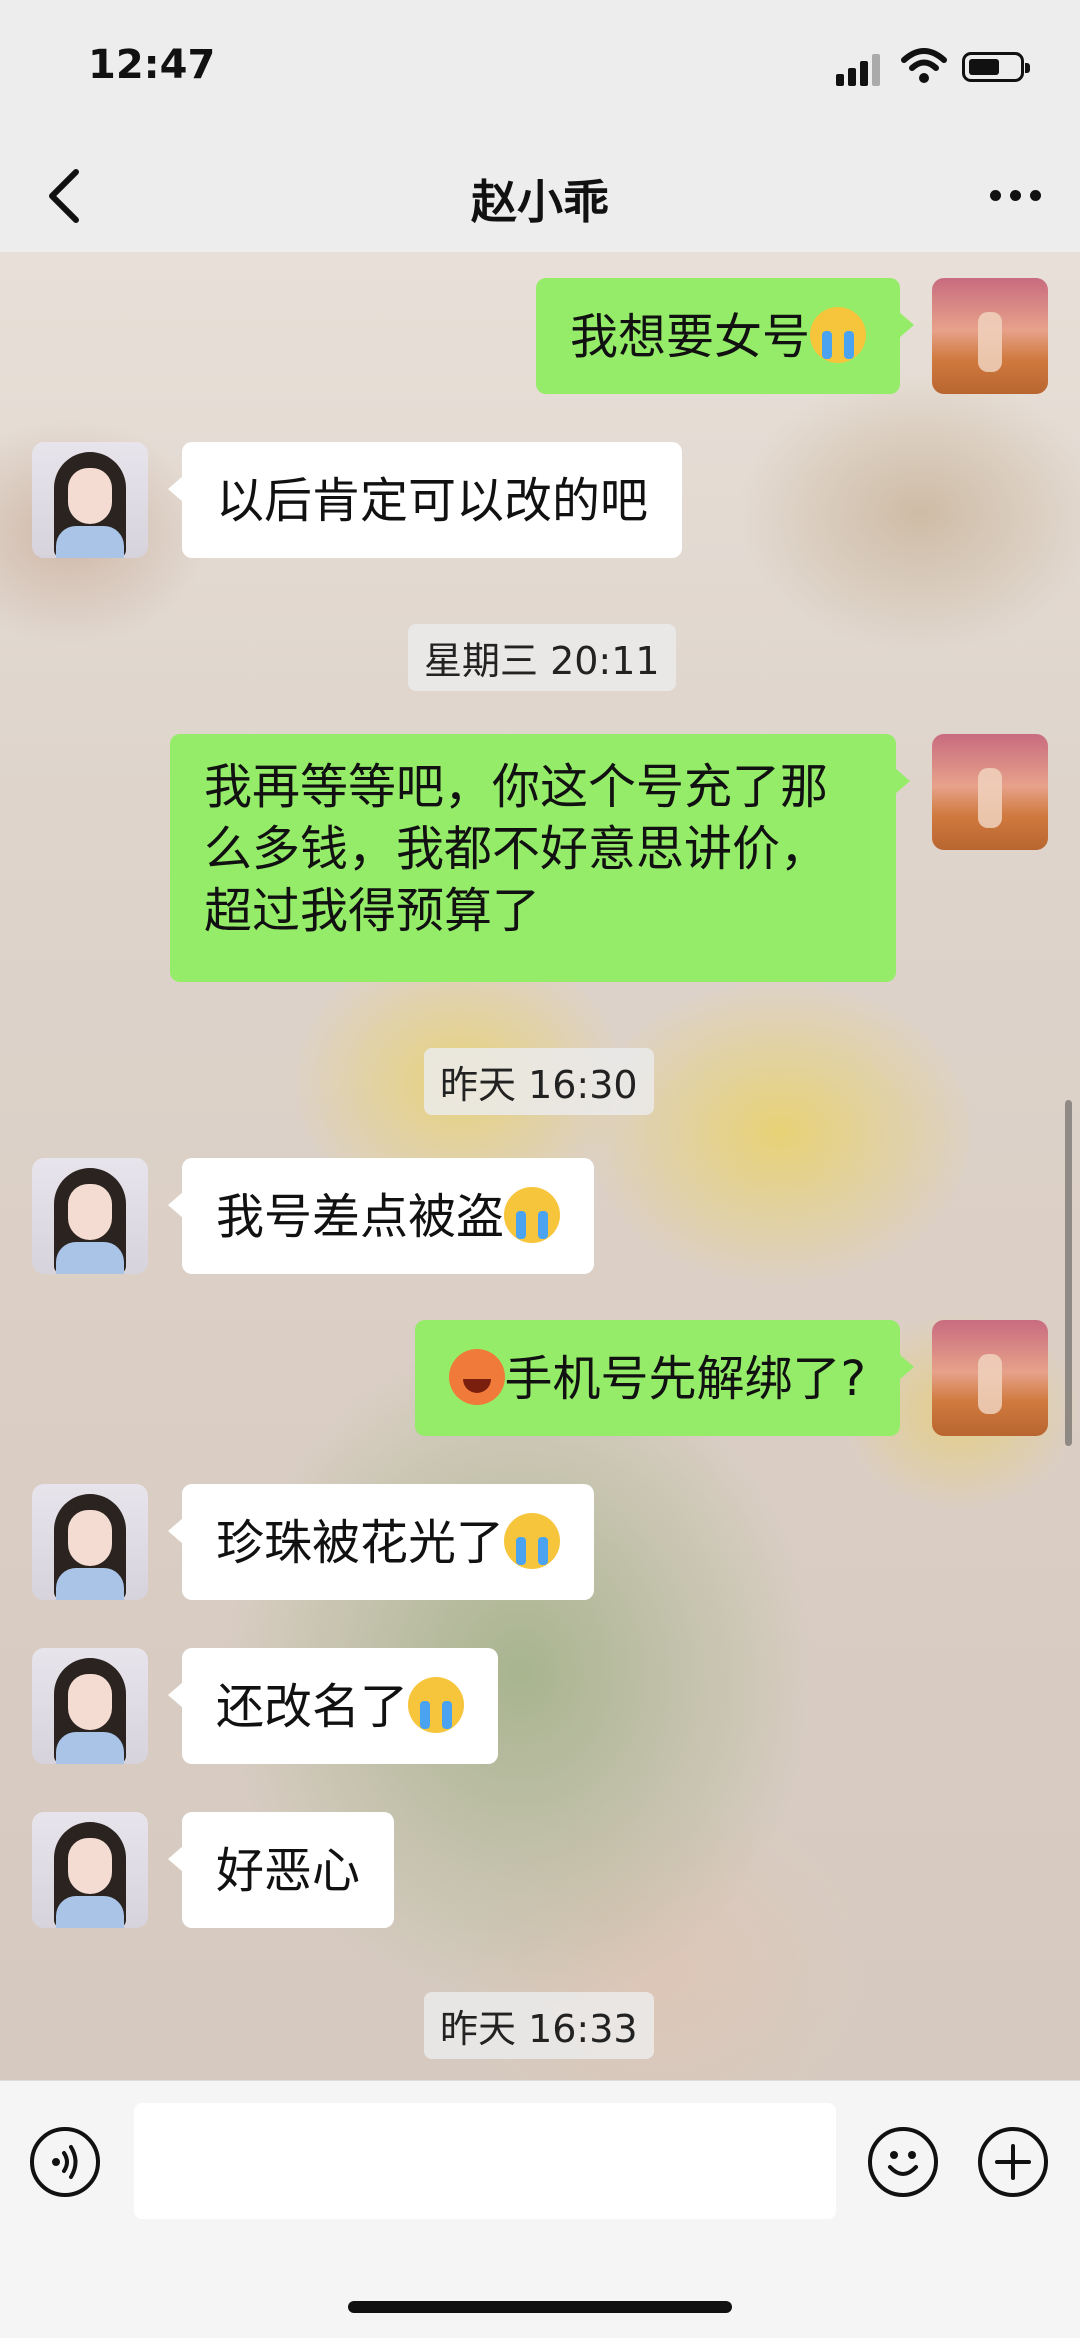 The height and width of the screenshot is (2338, 1080). I want to click on chat-header: 赵小乖, so click(540, 196).